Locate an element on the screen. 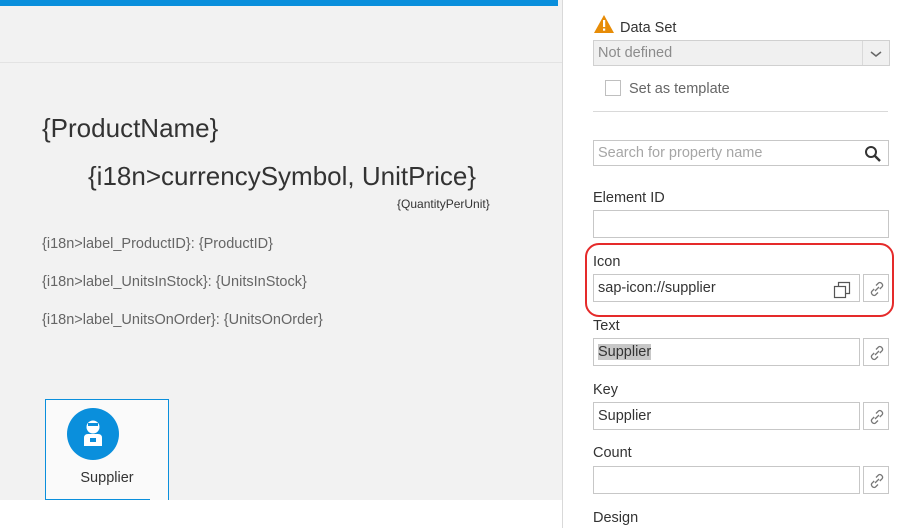 This screenshot has width=903, height=528. canvas-header-separator is located at coordinates (281, 62).